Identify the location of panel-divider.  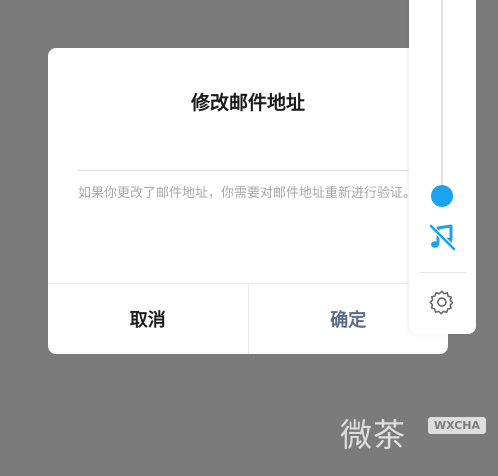
(442, 272).